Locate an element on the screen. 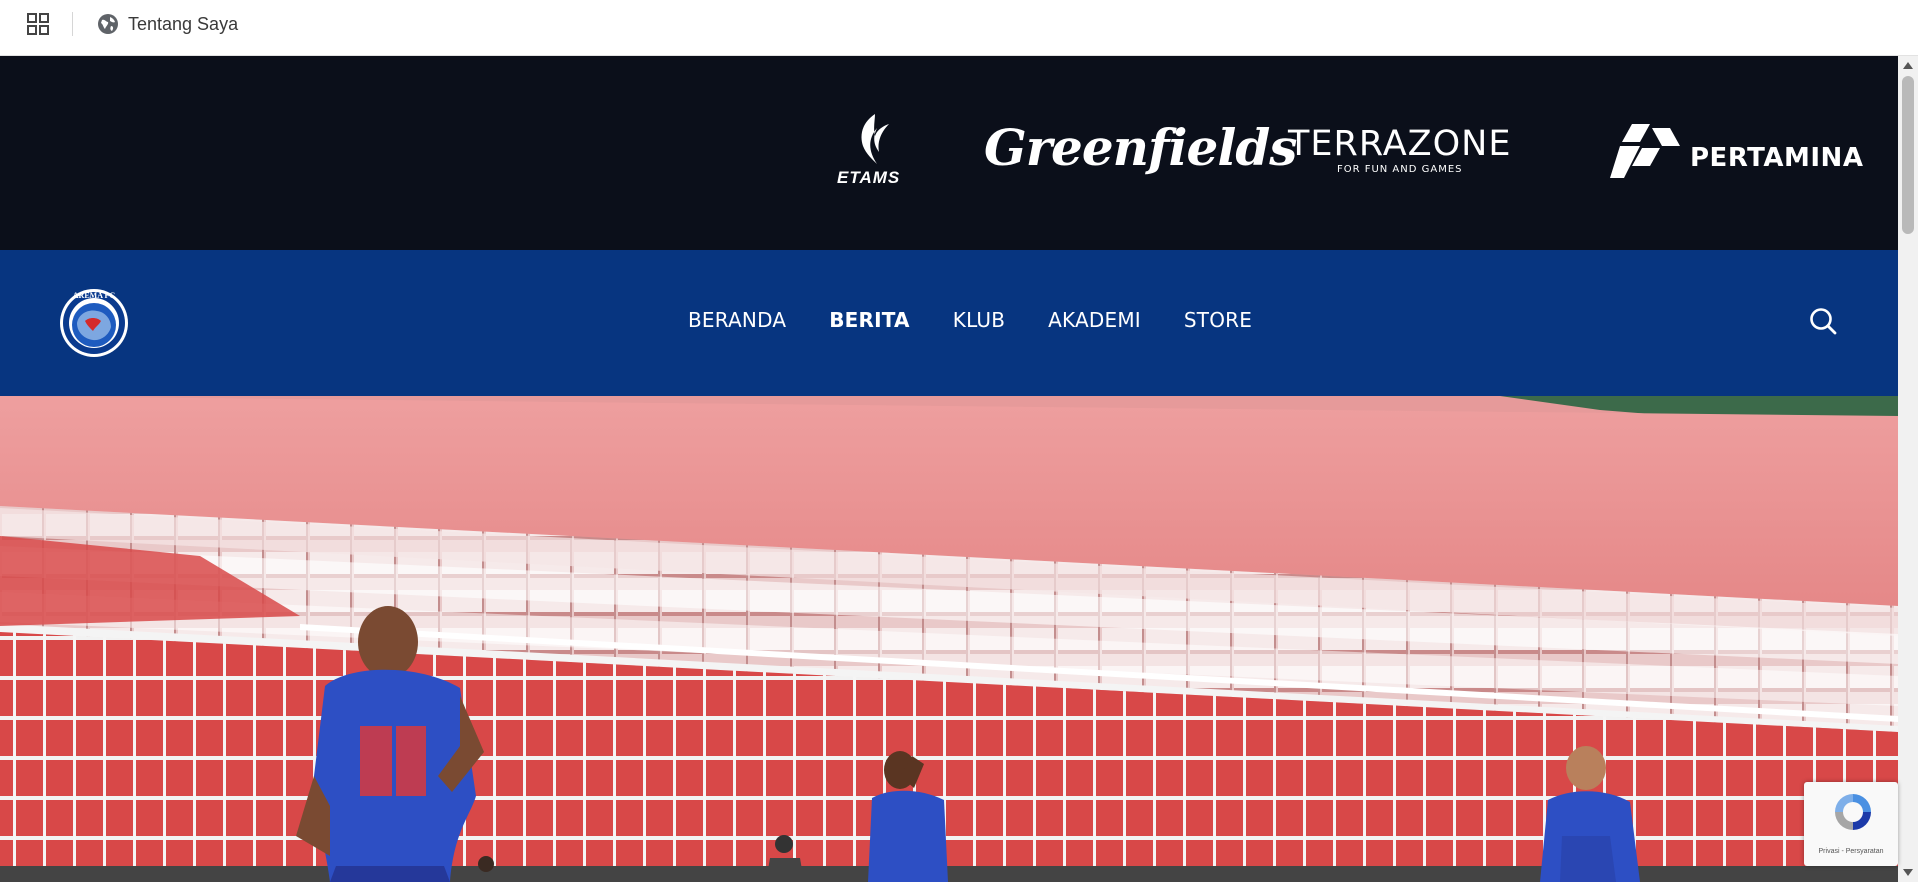  terrazone-tagline: FOR FUN AND GAMES is located at coordinates (1399, 169).